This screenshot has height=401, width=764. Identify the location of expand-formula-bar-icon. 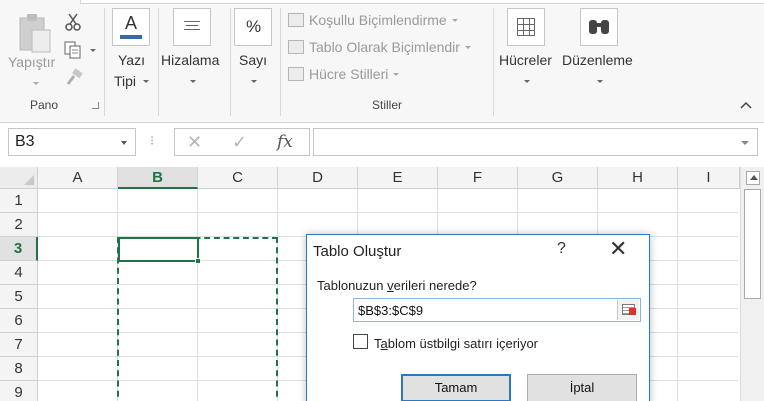
(745, 143).